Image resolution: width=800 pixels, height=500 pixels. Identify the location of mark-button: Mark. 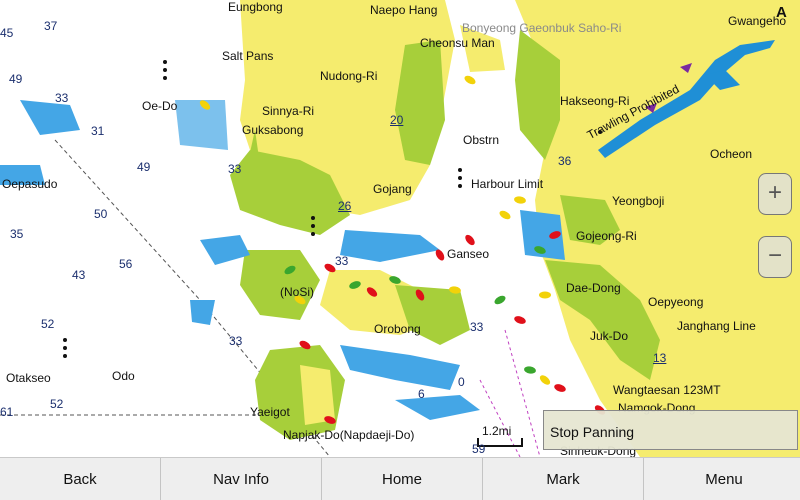
(563, 479).